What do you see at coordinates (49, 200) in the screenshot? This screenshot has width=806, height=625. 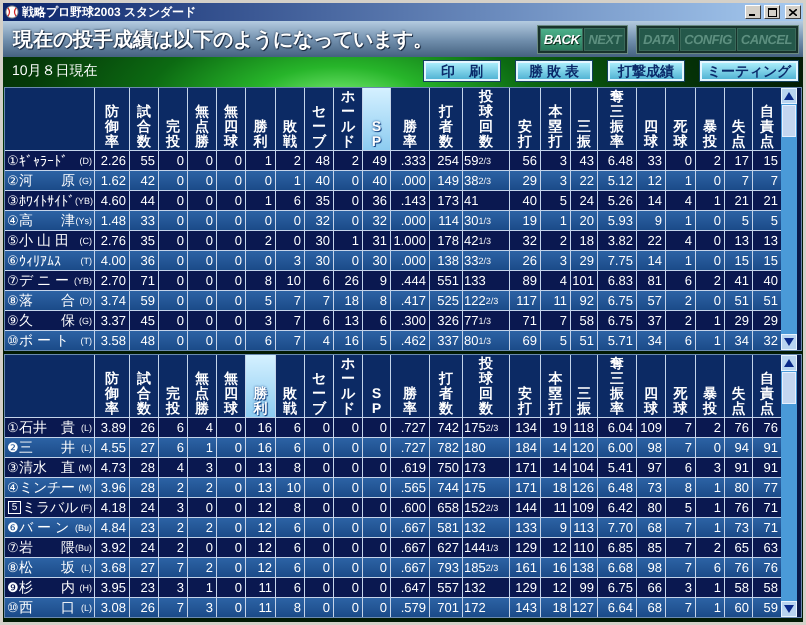 I see `name-cell: ③ﾎﾜｲﾄｻｲﾄﾞ(YB)` at bounding box center [49, 200].